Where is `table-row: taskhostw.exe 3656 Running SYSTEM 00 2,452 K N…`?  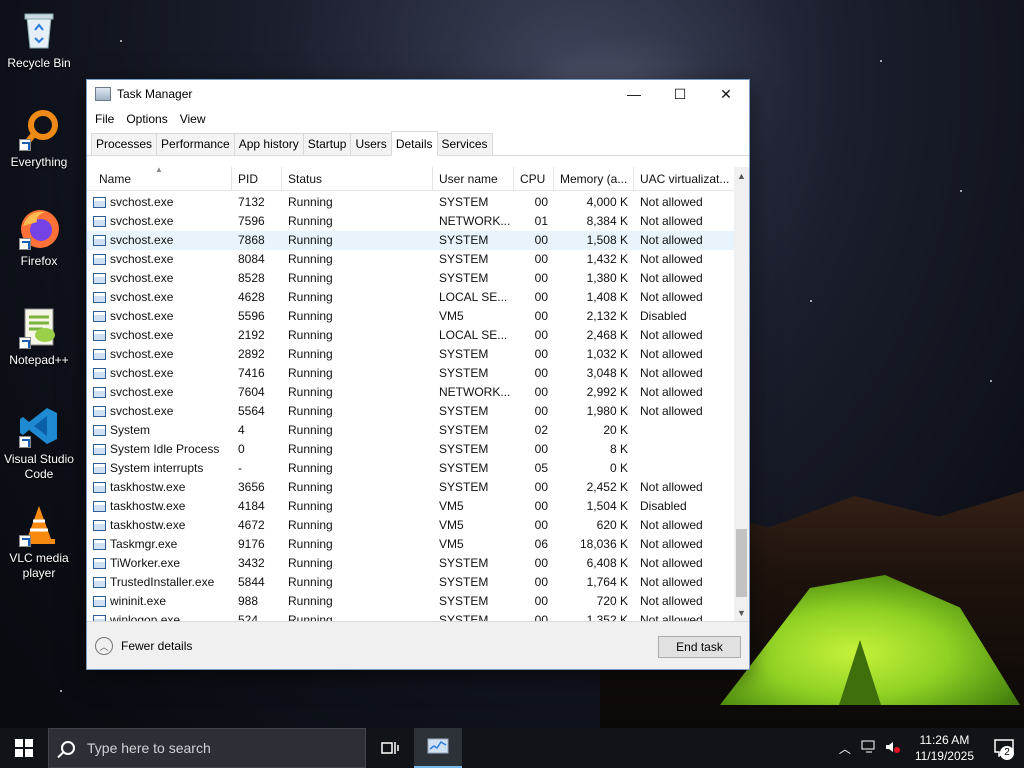
table-row: taskhostw.exe 3656 Running SYSTEM 00 2,452 K N… is located at coordinates (411, 487).